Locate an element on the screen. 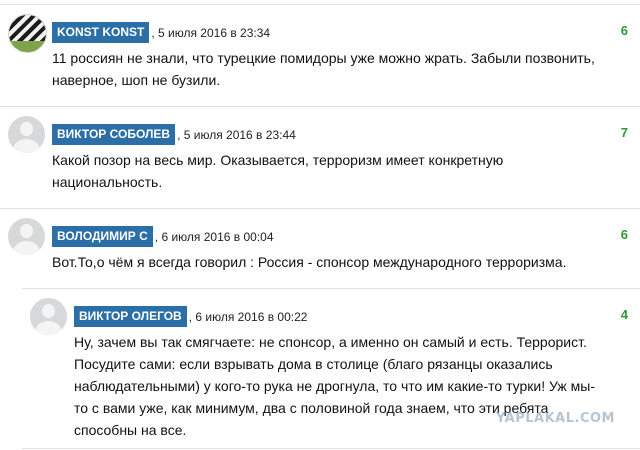 The width and height of the screenshot is (640, 450). comment-rating: 7 is located at coordinates (624, 132).